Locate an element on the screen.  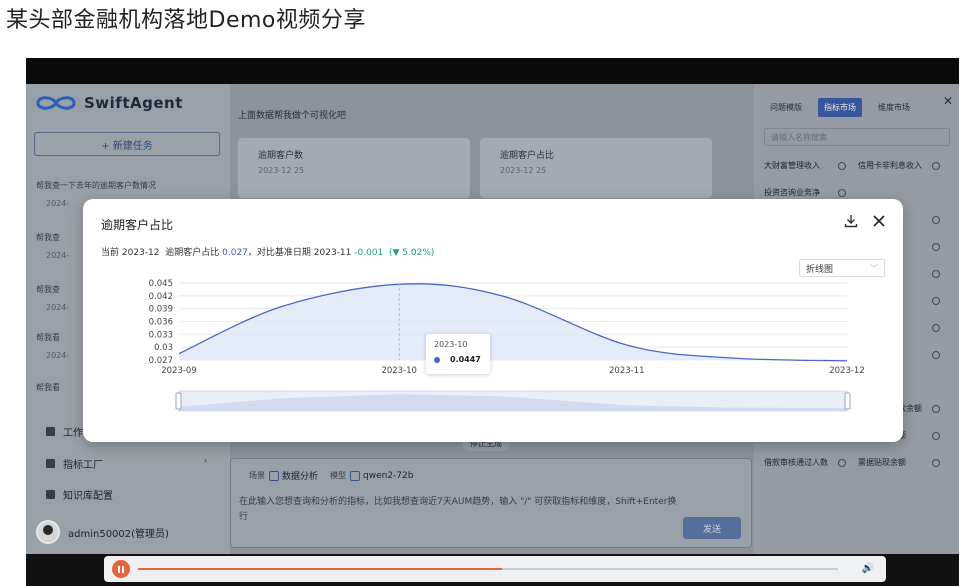
x-tick-label: 2023-12 is located at coordinates (847, 371).